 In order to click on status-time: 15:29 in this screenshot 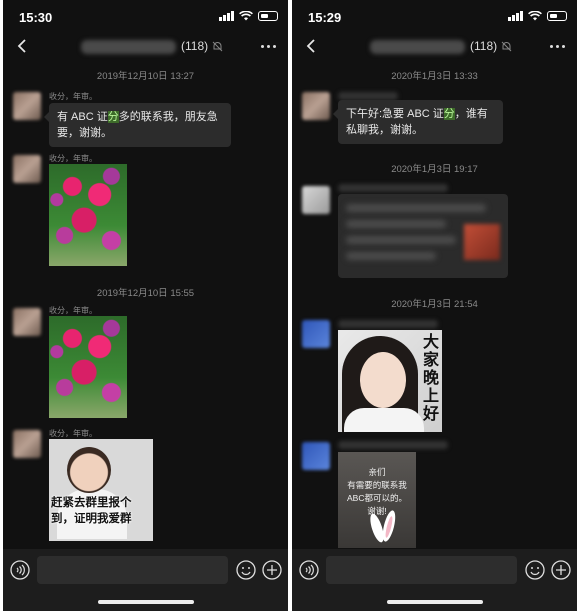, I will do `click(325, 17)`.